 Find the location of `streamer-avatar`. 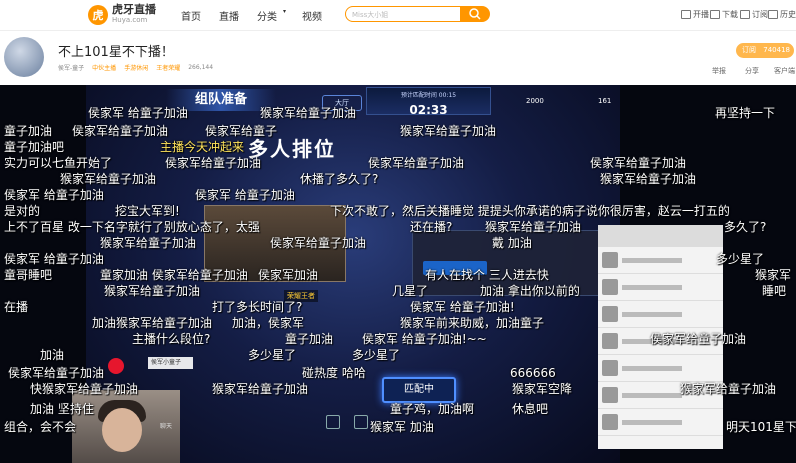

streamer-avatar is located at coordinates (24, 57).